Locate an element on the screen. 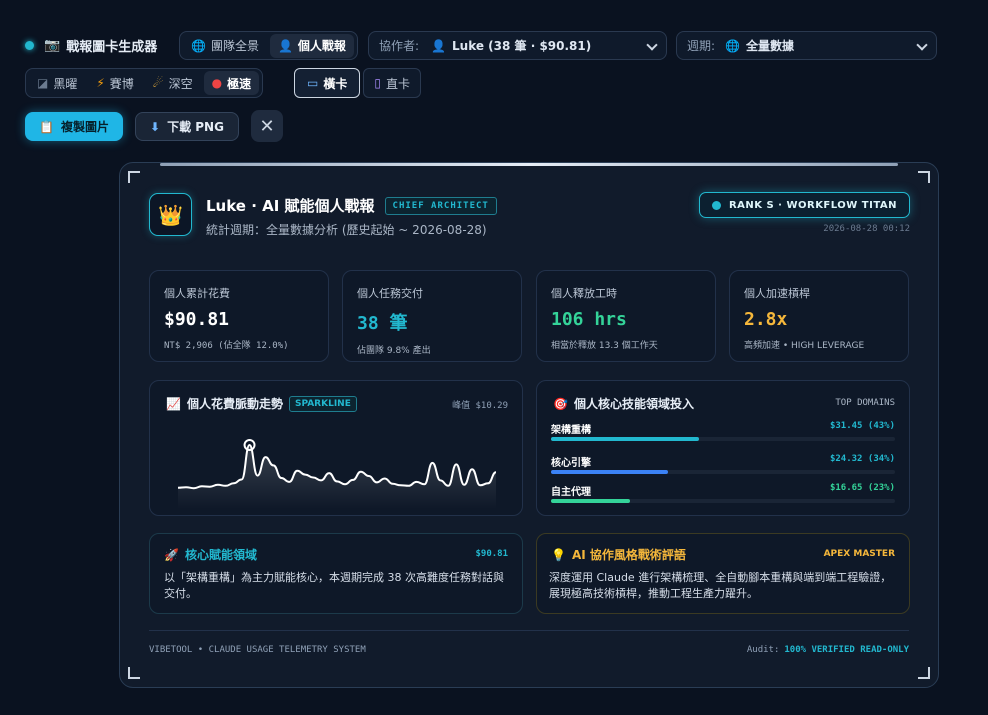 This screenshot has width=988, height=715. view-tab-group: 🌐 團隊全景 👤 個人戰報 is located at coordinates (268, 45).